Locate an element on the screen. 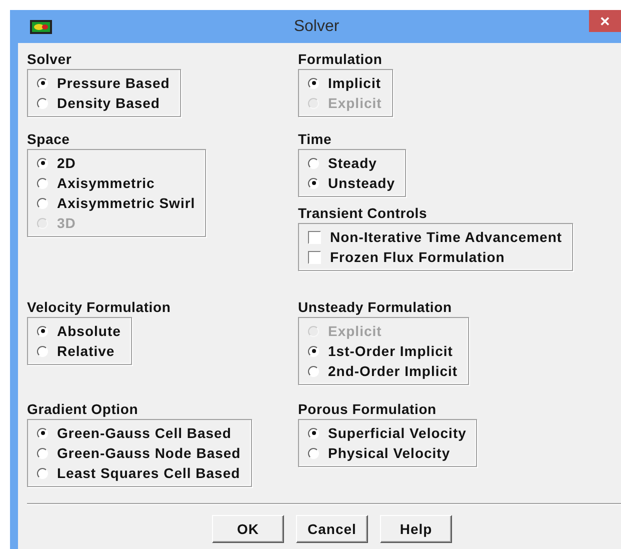 This screenshot has height=549, width=621. group-title: Velocity Formulation is located at coordinates (99, 307).